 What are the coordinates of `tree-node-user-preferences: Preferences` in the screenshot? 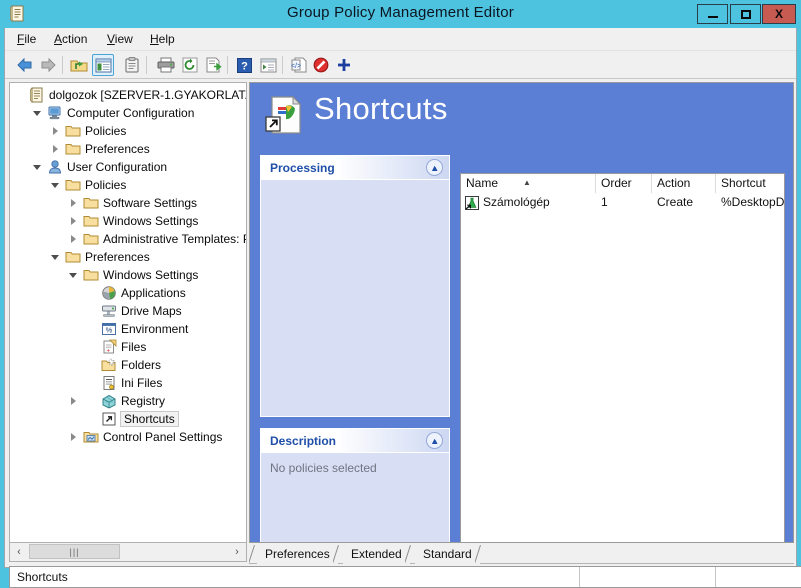 It's located at (100, 257).